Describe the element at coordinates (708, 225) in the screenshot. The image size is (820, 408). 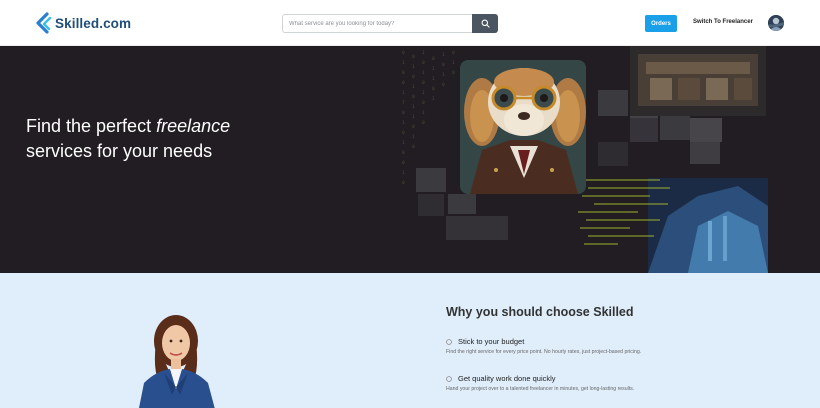
I see `city-image` at that location.